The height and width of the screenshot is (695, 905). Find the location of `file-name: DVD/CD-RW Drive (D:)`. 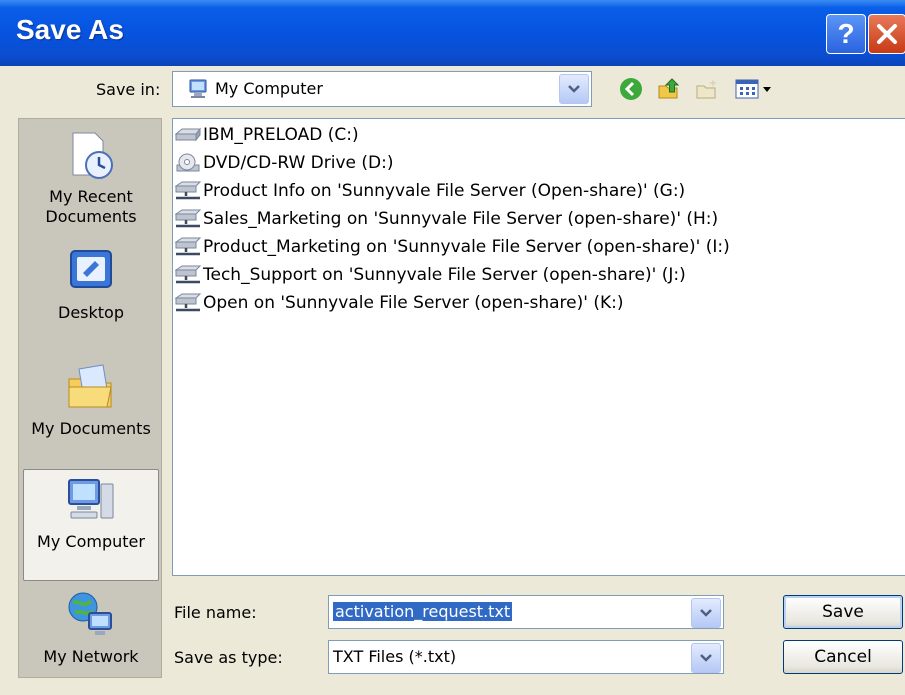

file-name: DVD/CD-RW Drive (D:) is located at coordinates (298, 163).